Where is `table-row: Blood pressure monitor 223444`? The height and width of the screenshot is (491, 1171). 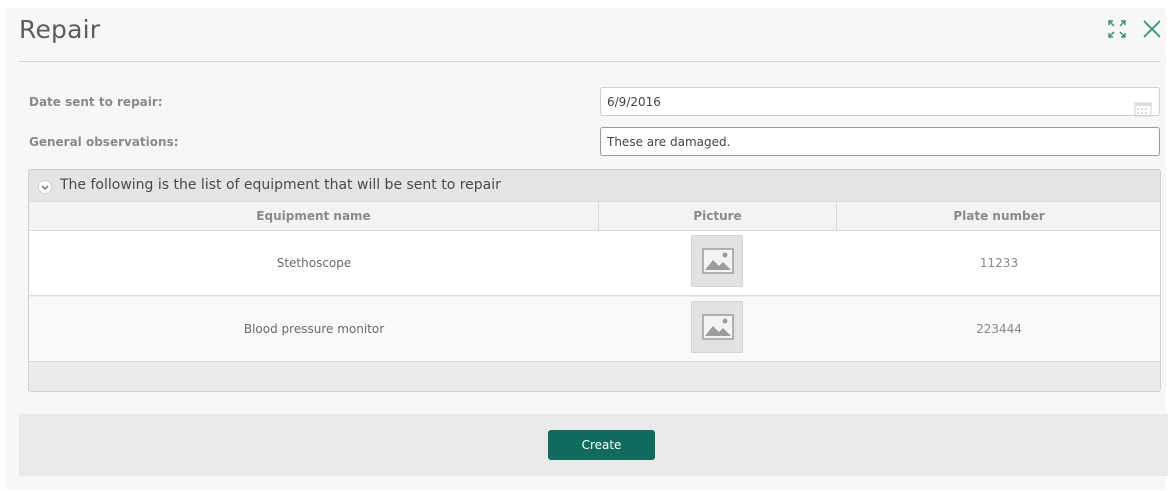 table-row: Blood pressure monitor 223444 is located at coordinates (594, 329).